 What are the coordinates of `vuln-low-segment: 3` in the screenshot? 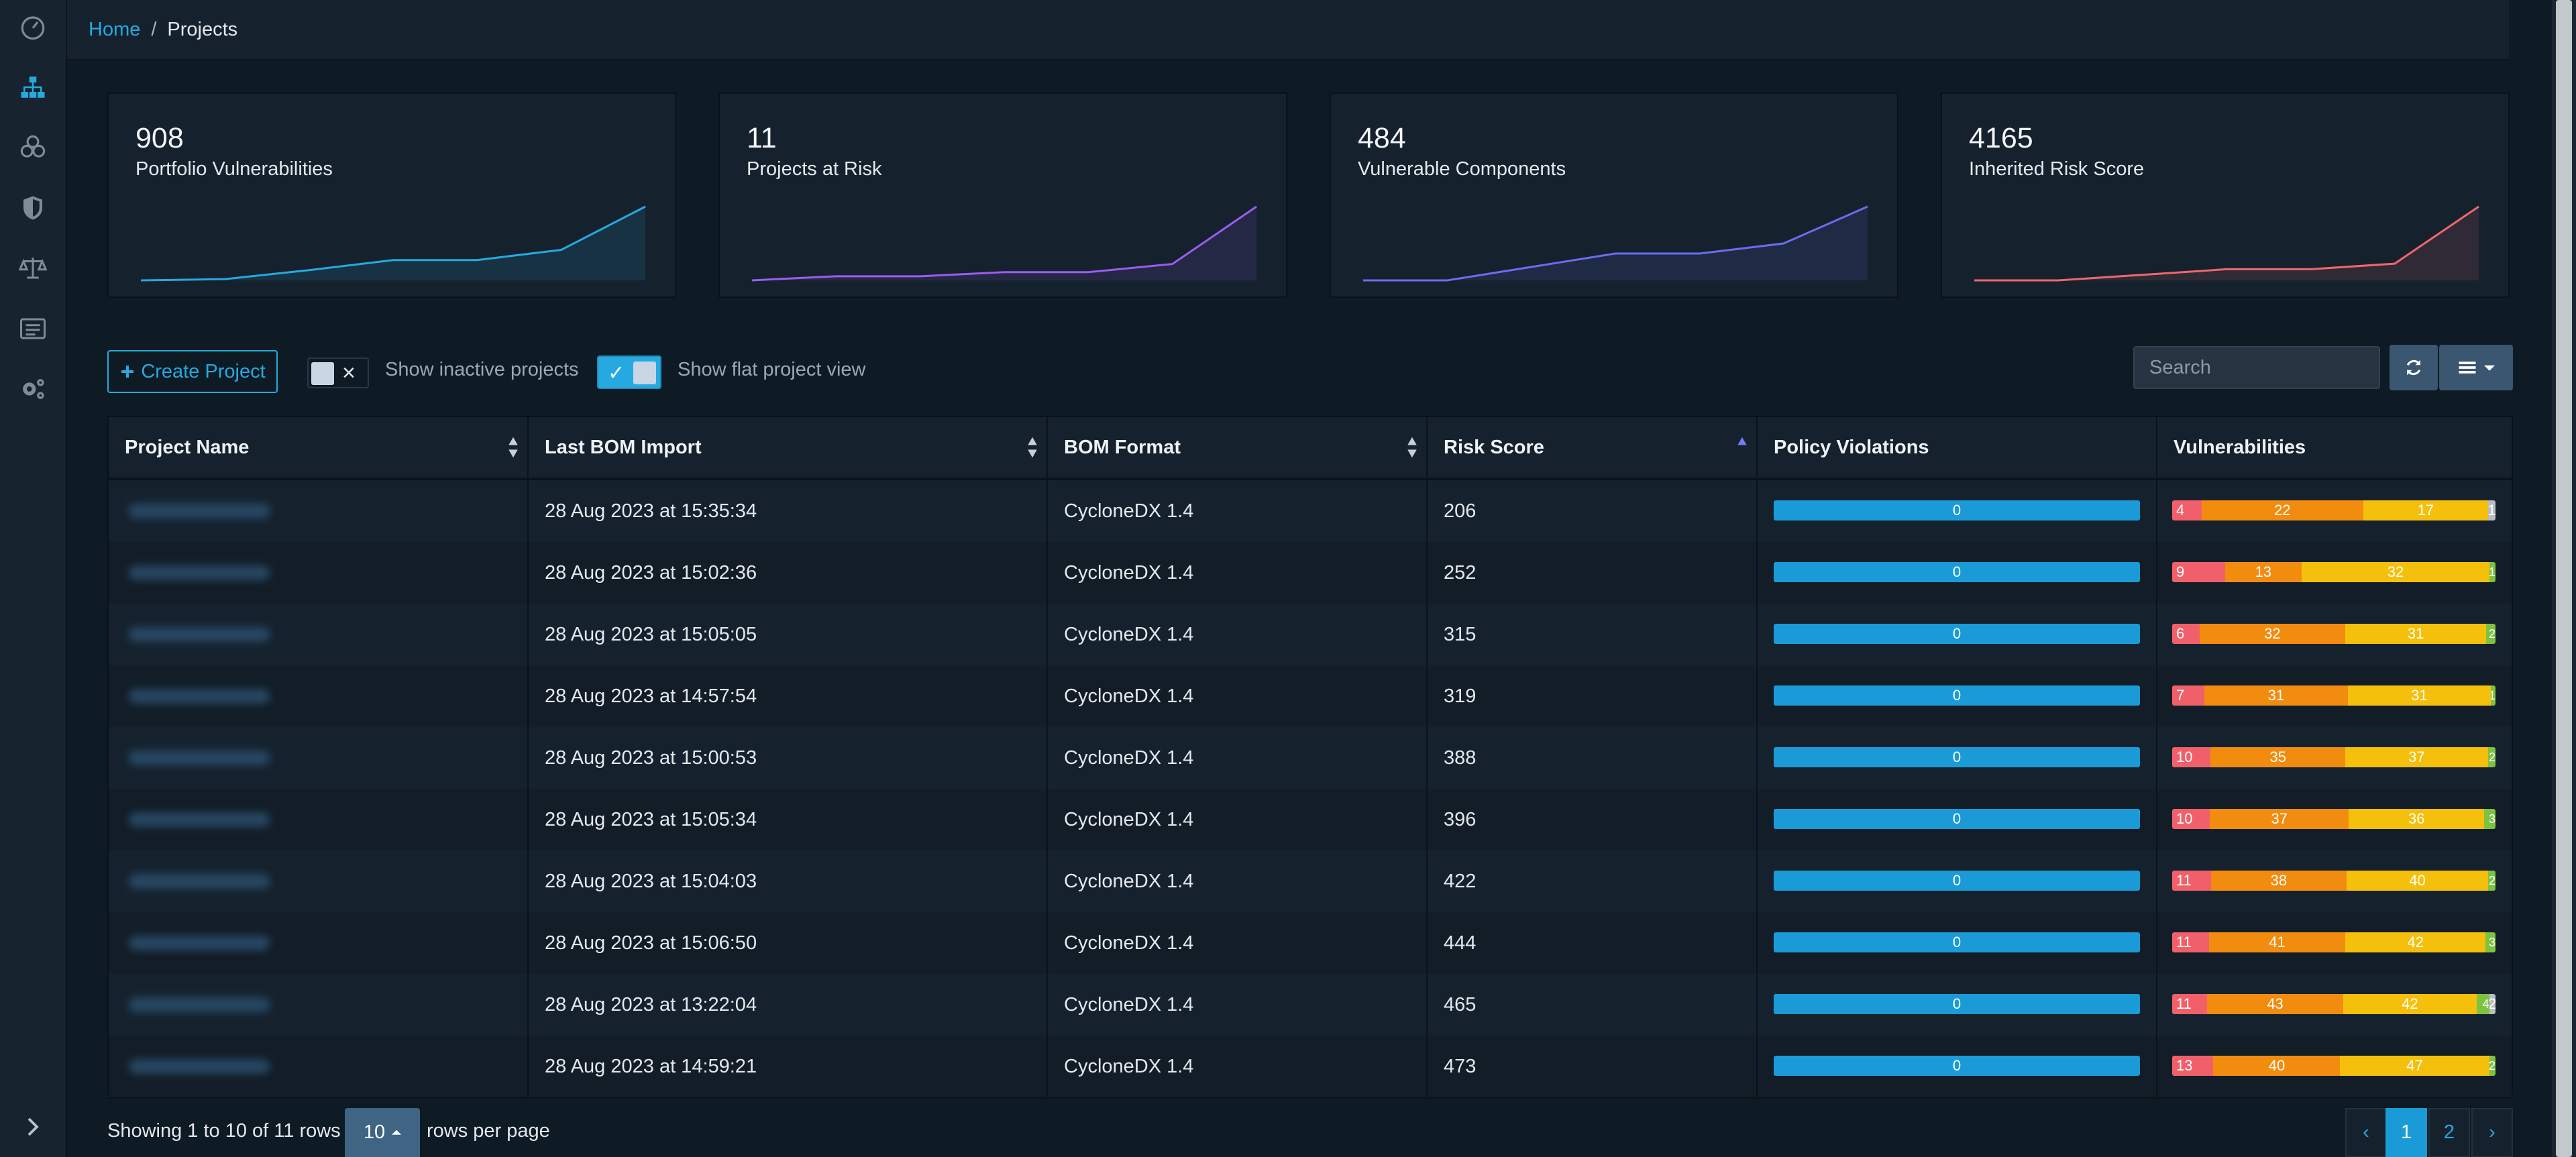 It's located at (2490, 819).